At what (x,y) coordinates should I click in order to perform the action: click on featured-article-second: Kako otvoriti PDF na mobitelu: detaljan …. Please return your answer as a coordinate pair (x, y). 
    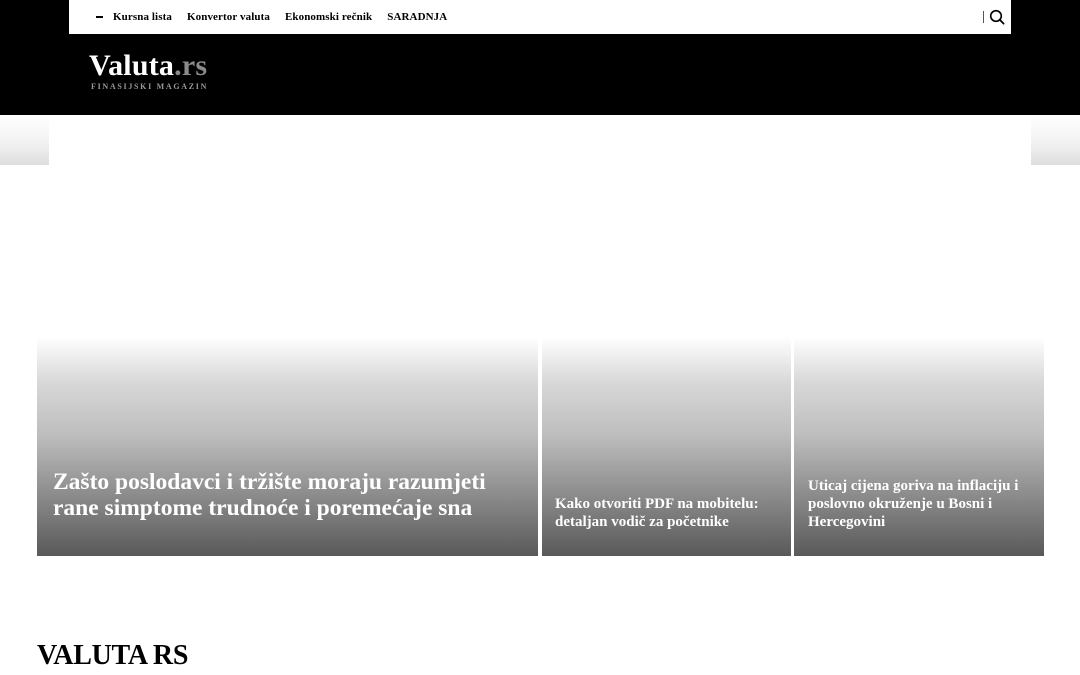
    Looking at the image, I should click on (666, 446).